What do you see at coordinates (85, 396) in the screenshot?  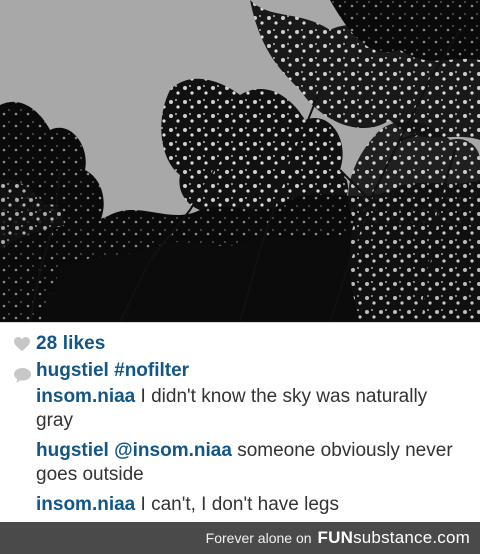 I see `comment-1-username: insom.niaa` at bounding box center [85, 396].